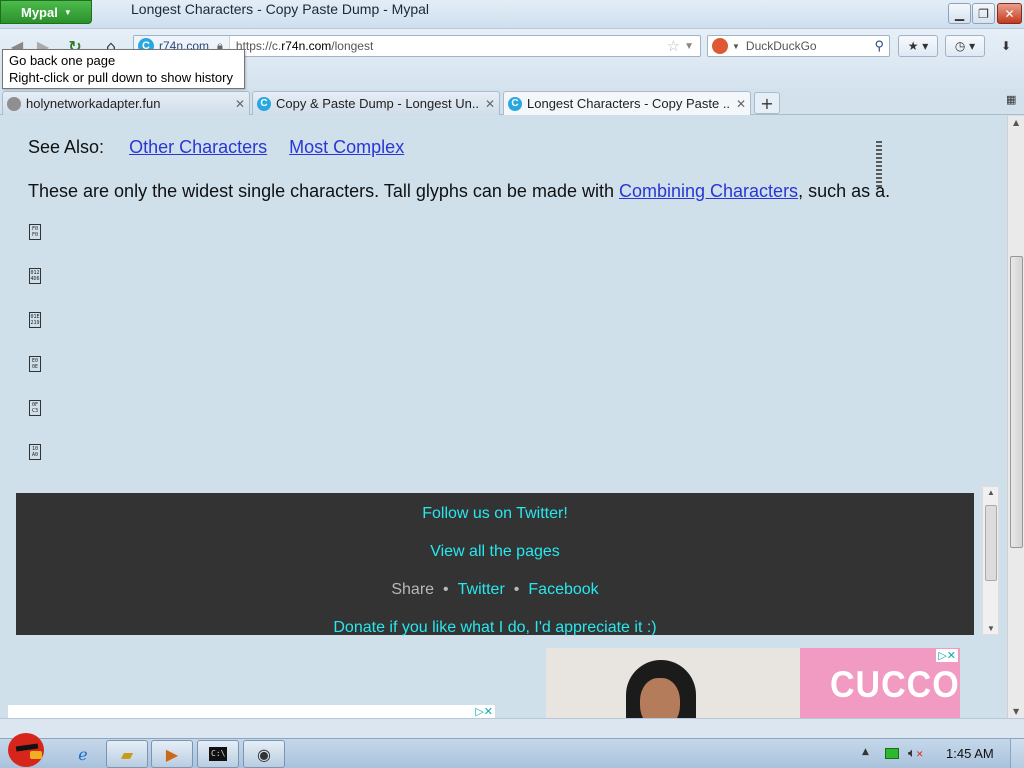  I want to click on combining-characters-link: Combining Characters, so click(708, 191).